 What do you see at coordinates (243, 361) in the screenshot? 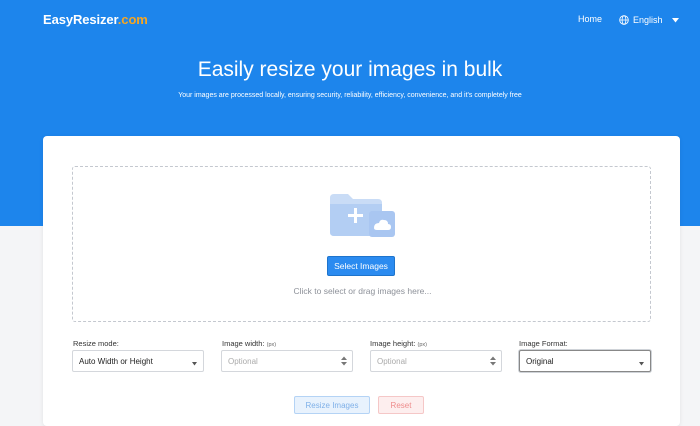
I see `image-width-placeholder: Optional` at bounding box center [243, 361].